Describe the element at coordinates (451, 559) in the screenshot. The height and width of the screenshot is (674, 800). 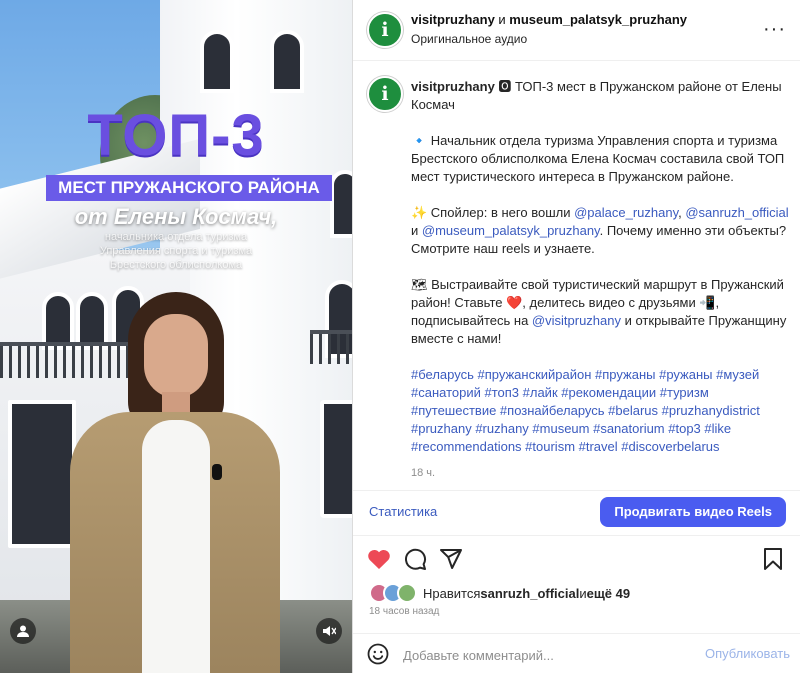
I see `share-icon` at that location.